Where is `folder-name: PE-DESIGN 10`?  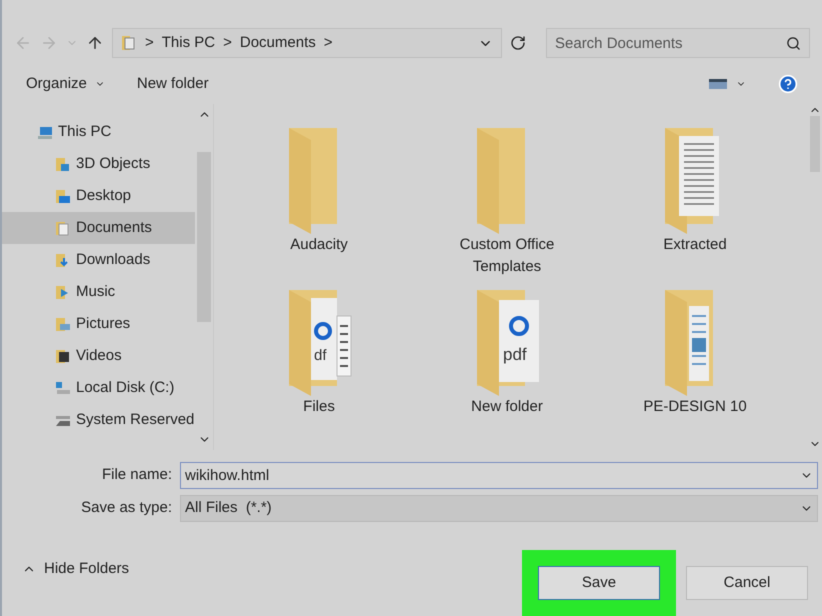
folder-name: PE-DESIGN 10 is located at coordinates (695, 407).